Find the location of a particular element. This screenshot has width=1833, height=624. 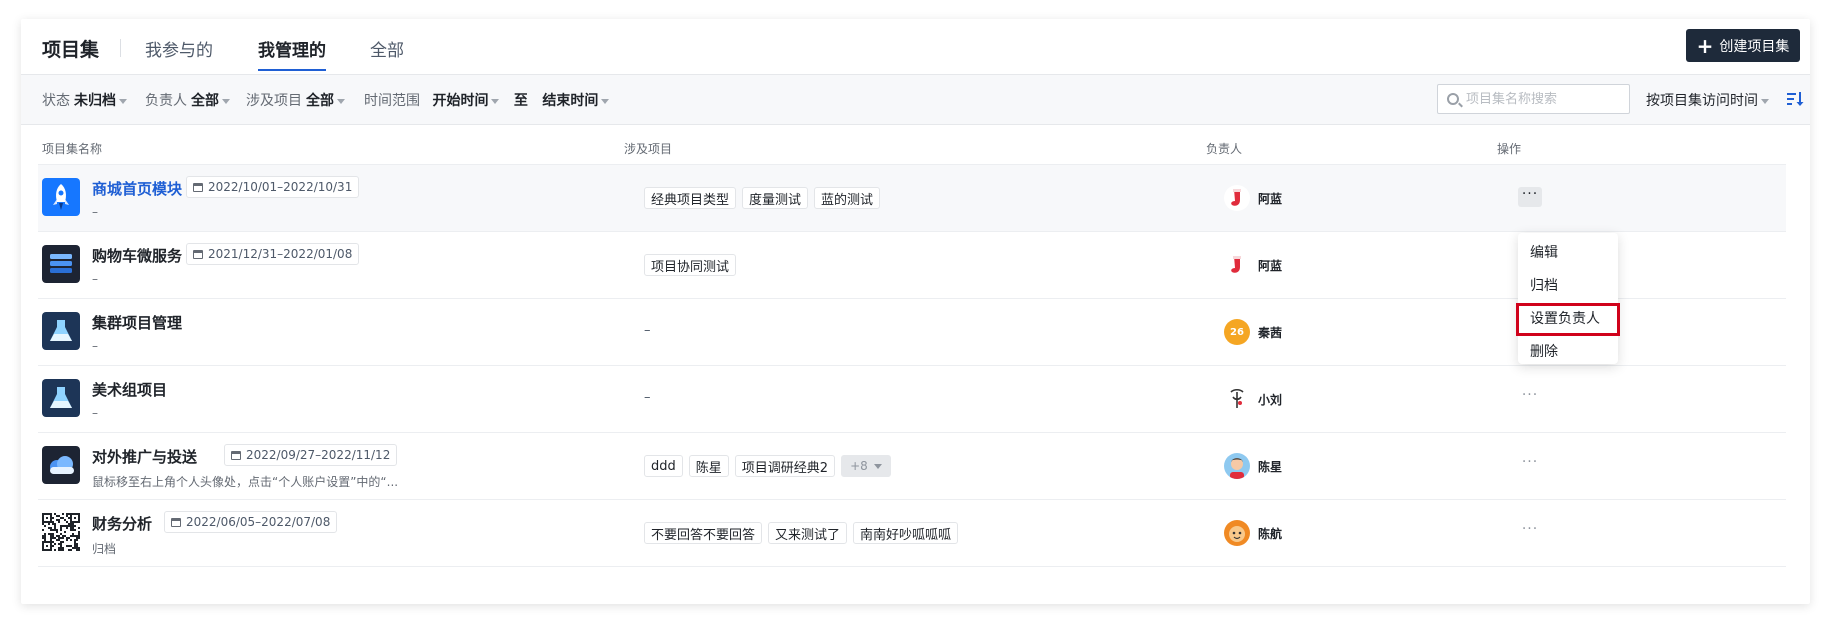

search-icon is located at coordinates (1453, 99).